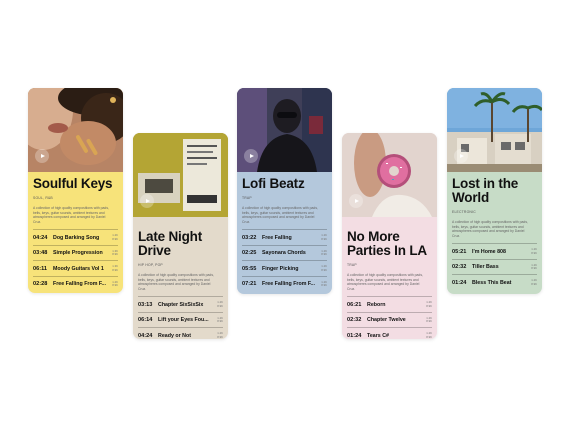  What do you see at coordinates (386, 320) in the screenshot?
I see `track-name: Chapter Twelve` at bounding box center [386, 320].